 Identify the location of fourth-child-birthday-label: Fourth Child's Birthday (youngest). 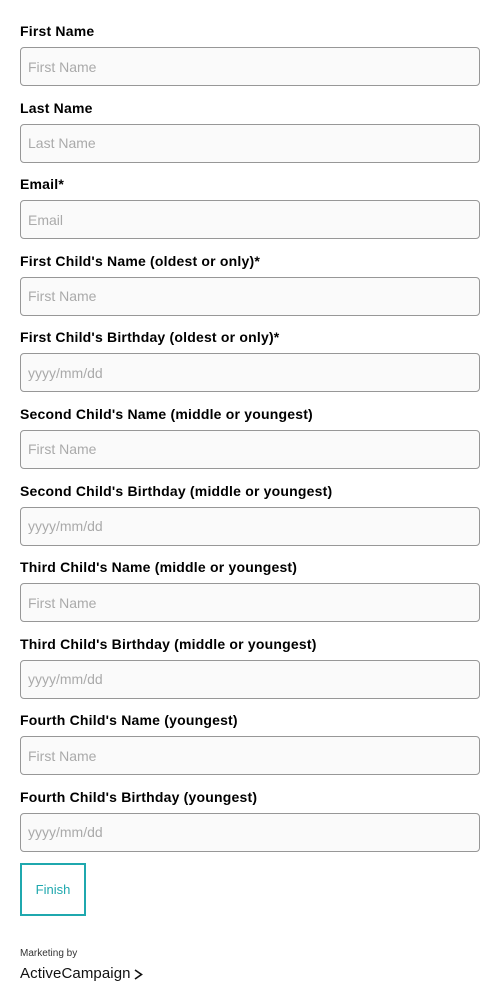
(139, 796).